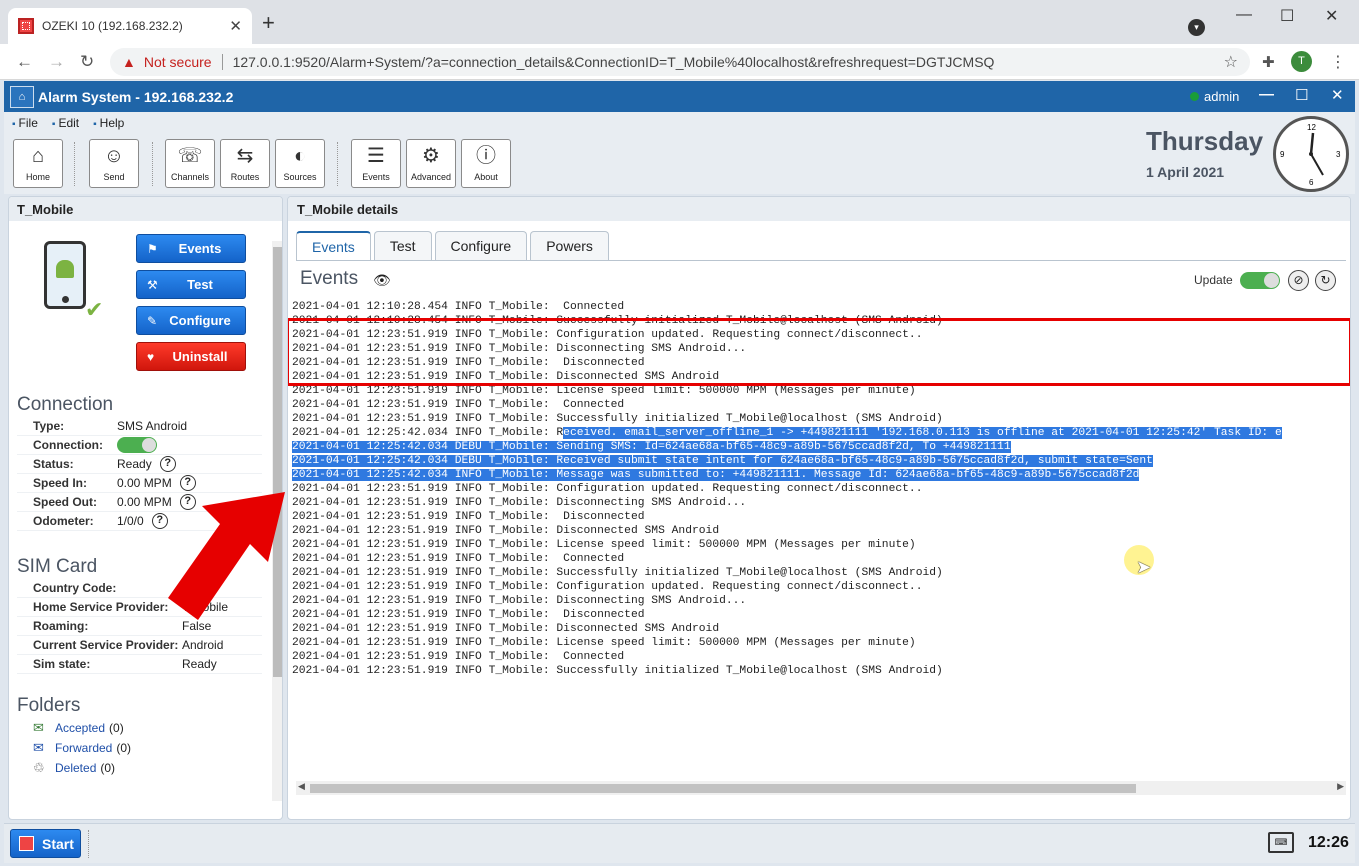 The image size is (1359, 866). I want to click on tab-powers: Powers, so click(569, 245).